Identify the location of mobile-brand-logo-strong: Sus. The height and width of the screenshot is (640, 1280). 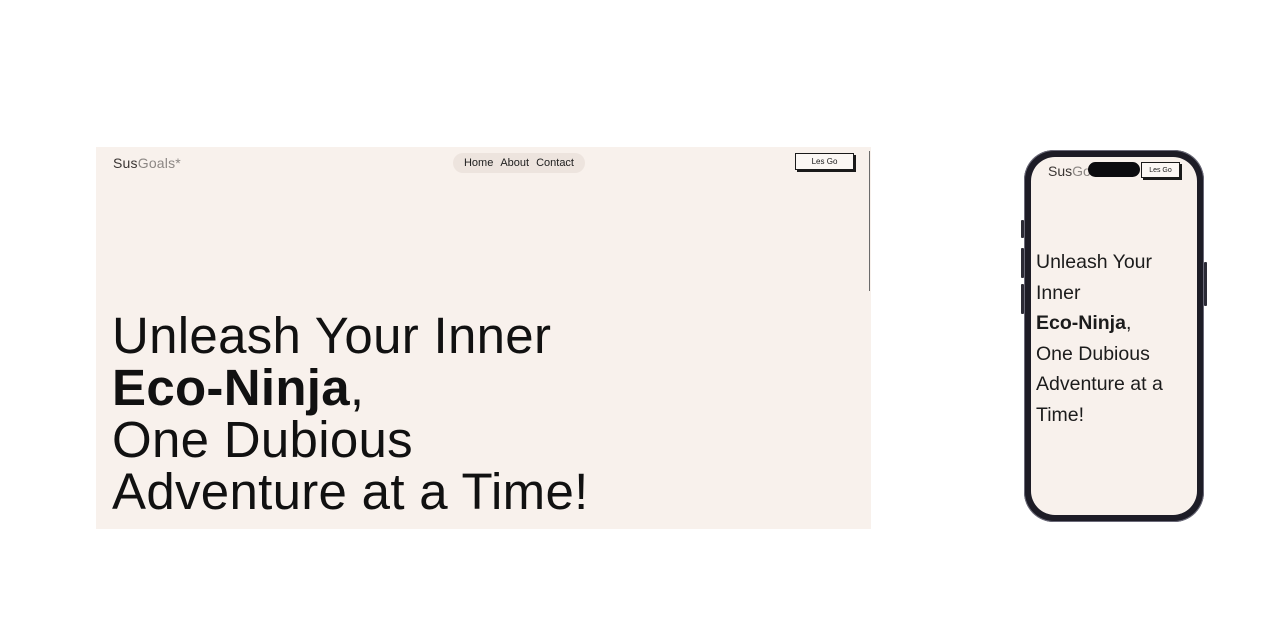
(1060, 171).